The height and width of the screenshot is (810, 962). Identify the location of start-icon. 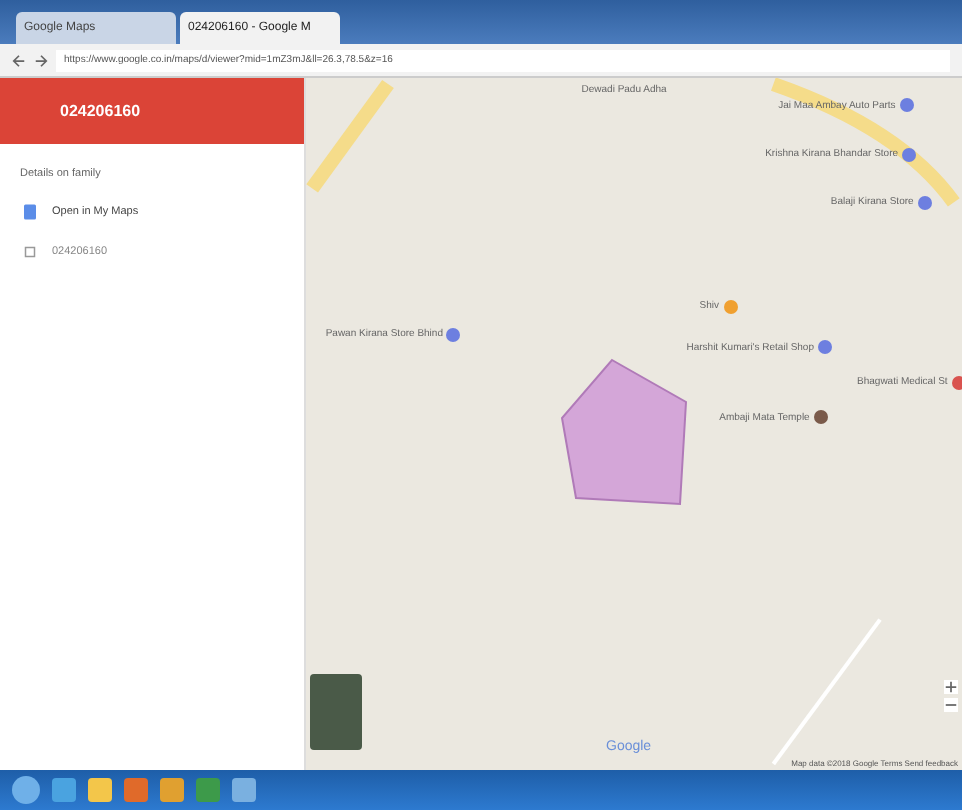
(26, 790).